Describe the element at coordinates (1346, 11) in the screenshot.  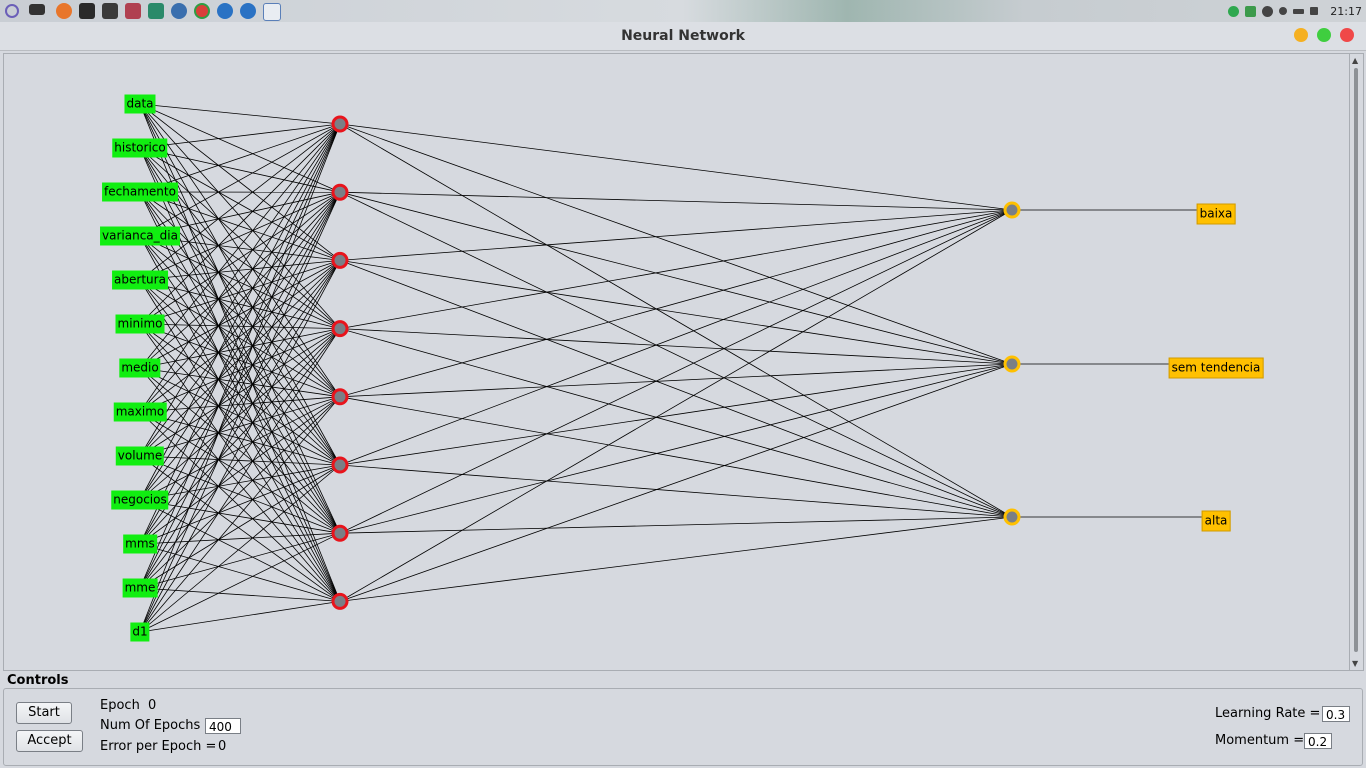
I see `clock: 21:17` at that location.